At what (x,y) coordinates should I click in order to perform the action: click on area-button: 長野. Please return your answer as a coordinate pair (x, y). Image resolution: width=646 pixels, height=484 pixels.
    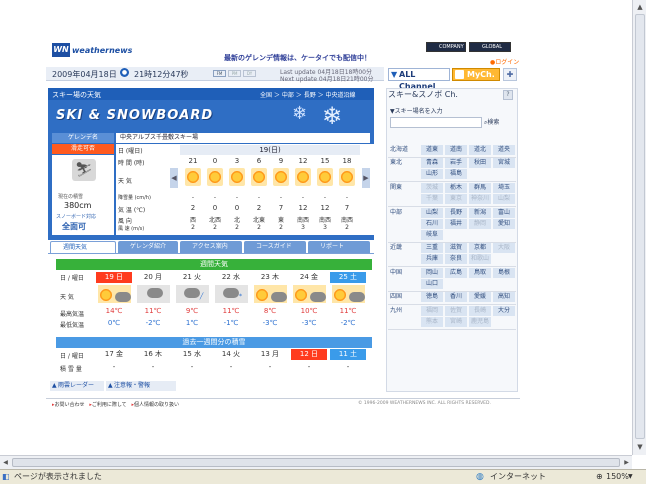
    Looking at the image, I should click on (456, 213).